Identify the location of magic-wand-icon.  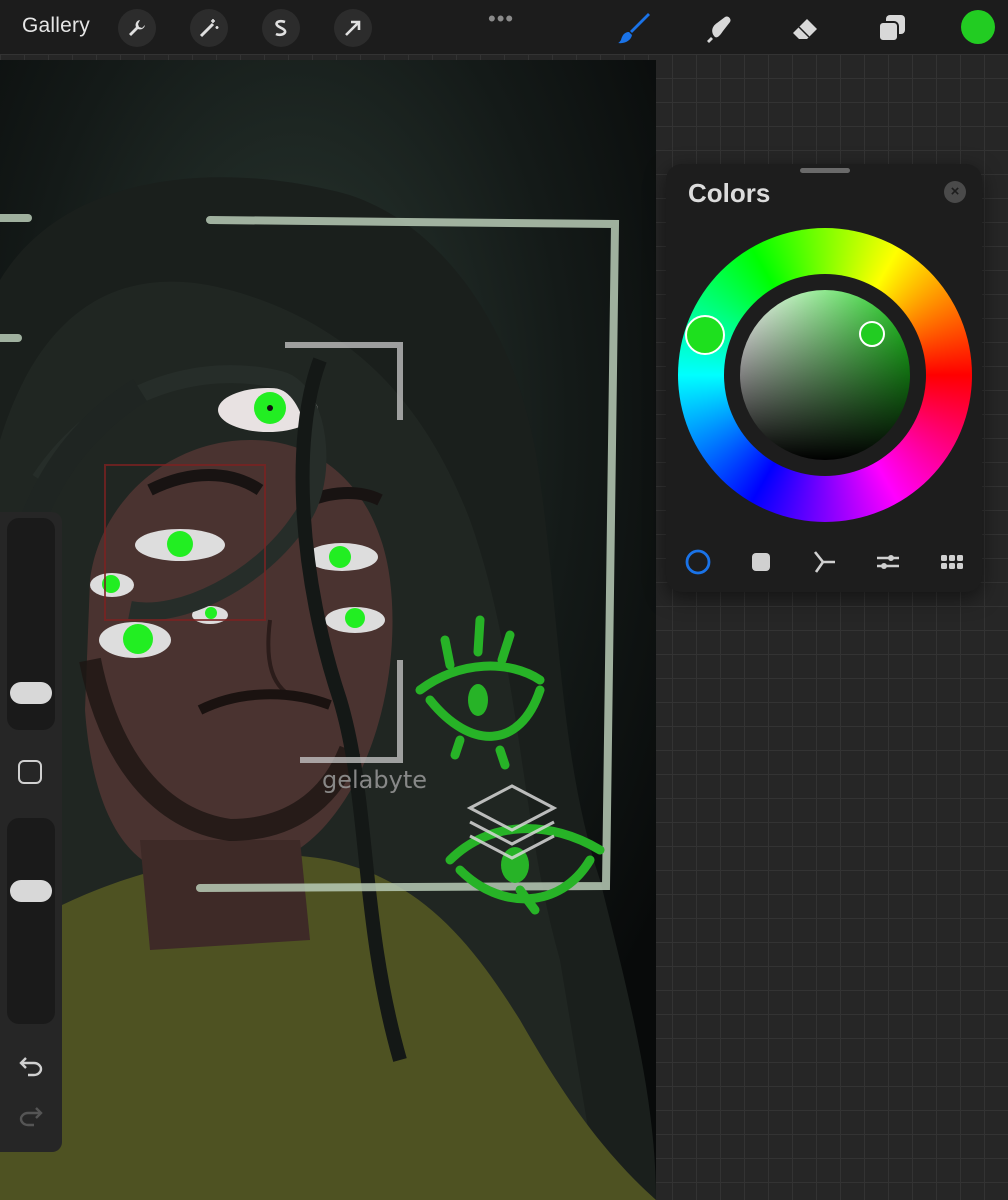
(209, 28).